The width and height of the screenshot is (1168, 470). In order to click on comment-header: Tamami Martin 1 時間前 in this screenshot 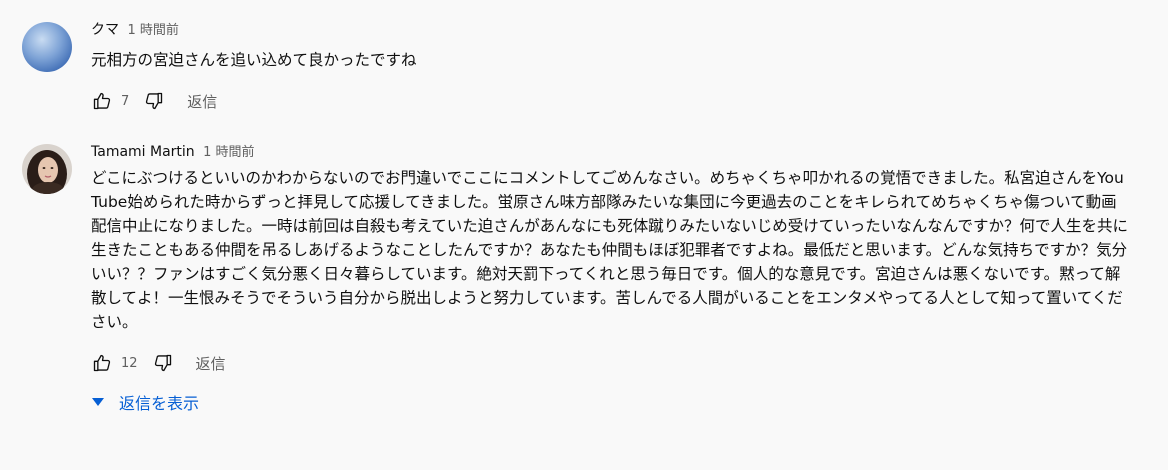, I will do `click(609, 152)`.